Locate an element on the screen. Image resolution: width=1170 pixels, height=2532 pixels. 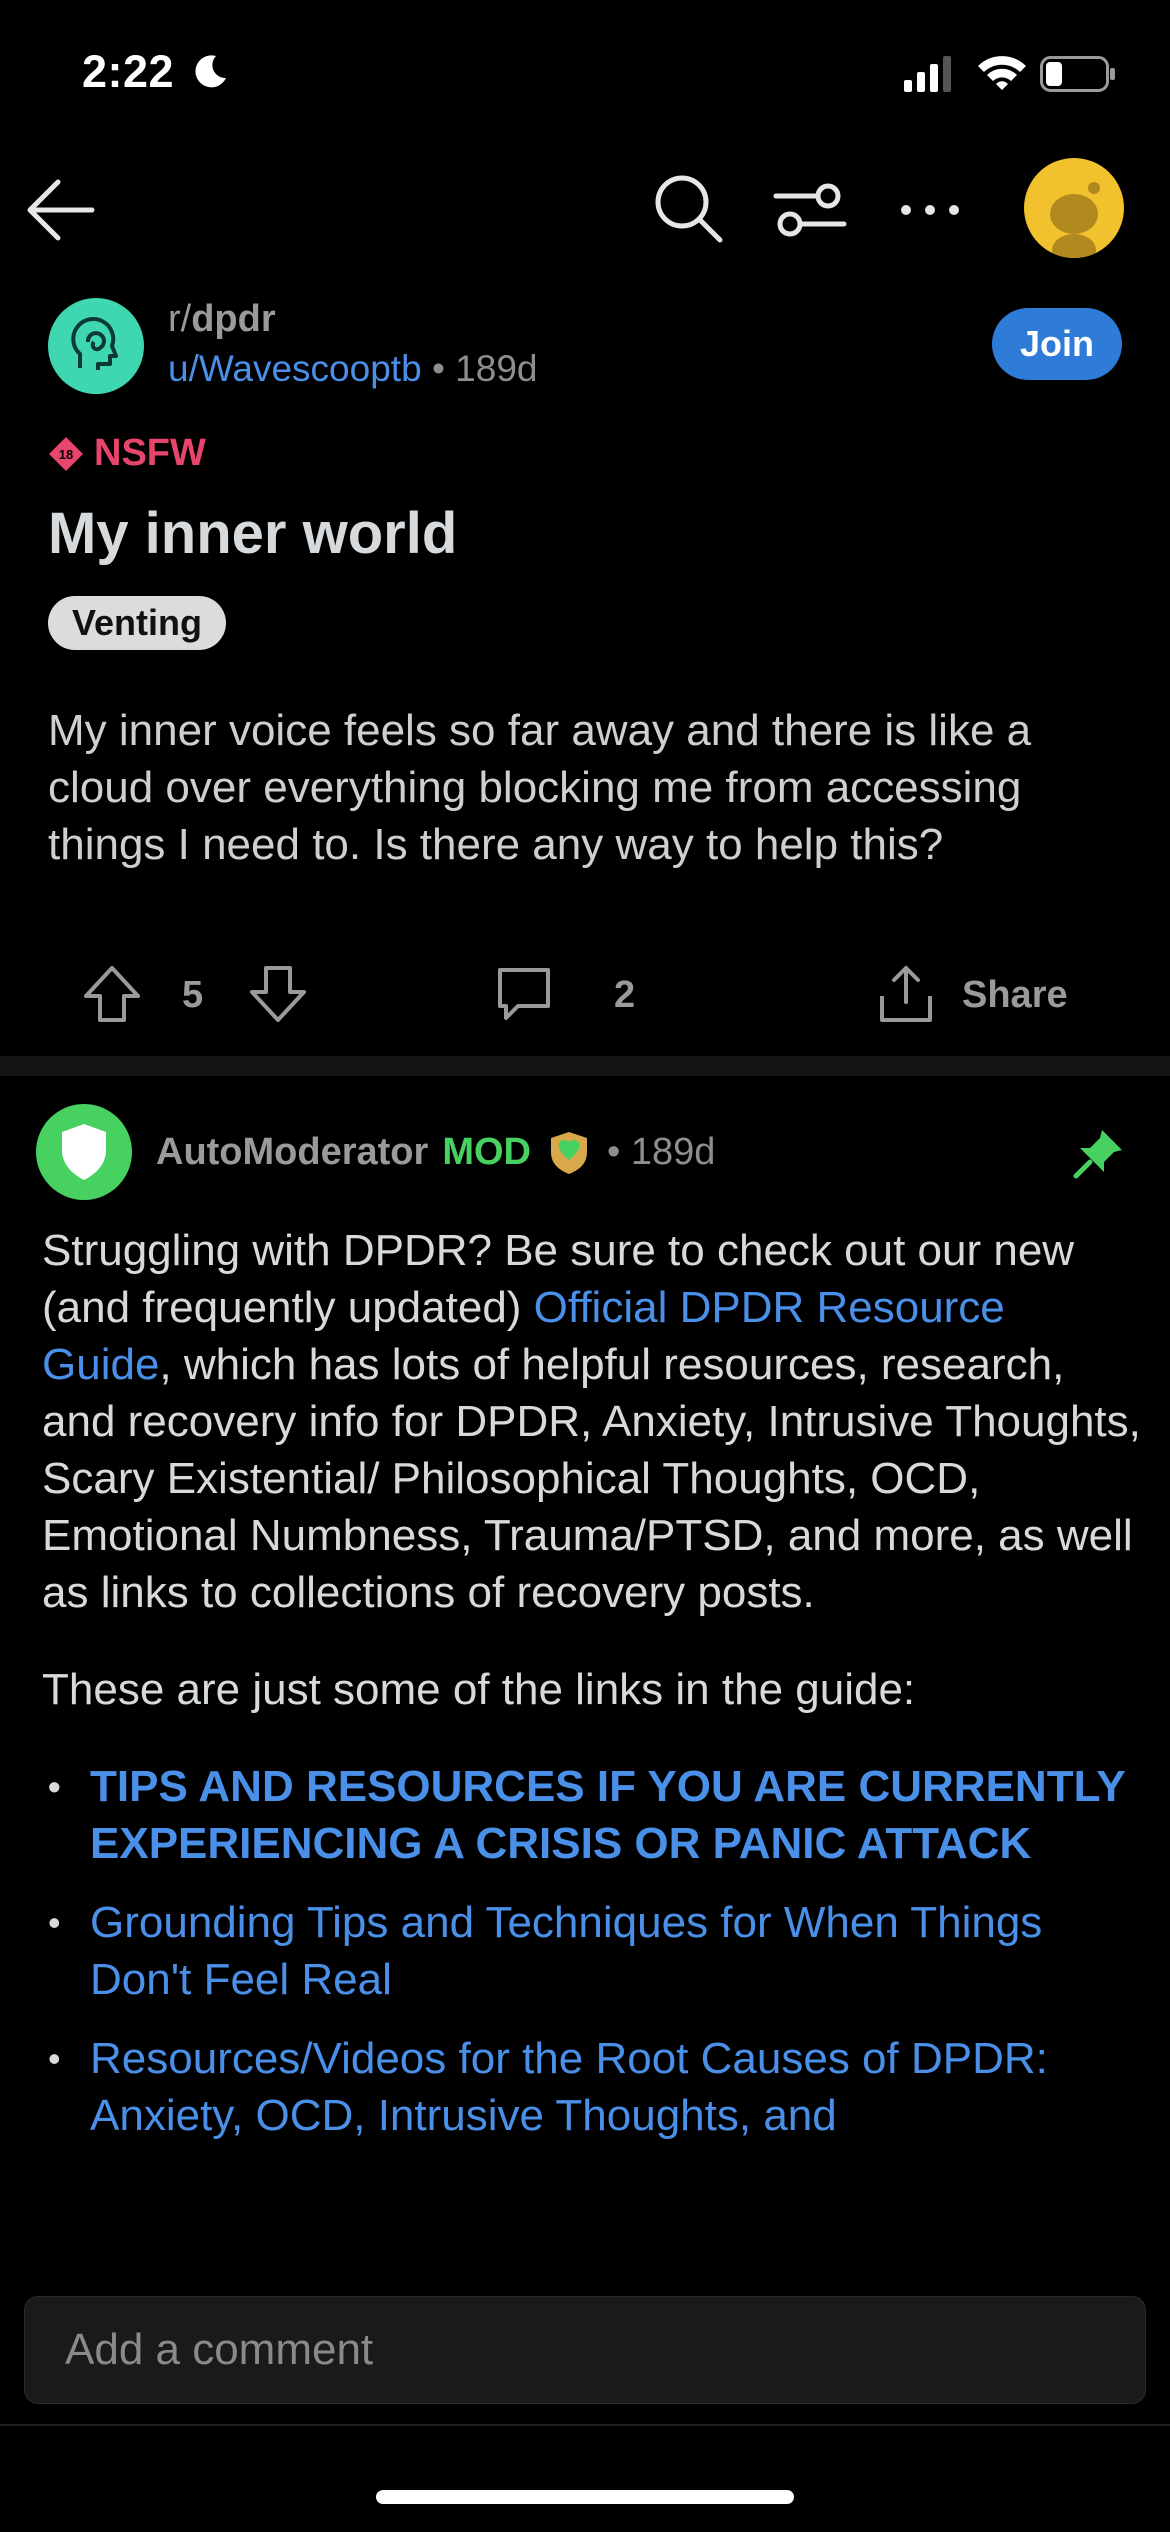
cellular-signal-icon is located at coordinates (927, 74).